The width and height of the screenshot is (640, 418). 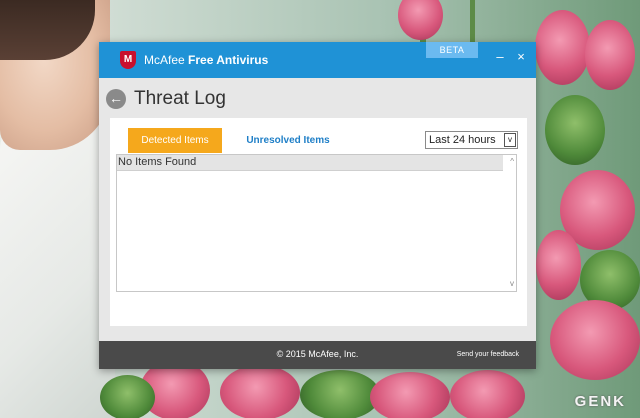 I want to click on time-range-value: Last 24 hours, so click(x=462, y=140).